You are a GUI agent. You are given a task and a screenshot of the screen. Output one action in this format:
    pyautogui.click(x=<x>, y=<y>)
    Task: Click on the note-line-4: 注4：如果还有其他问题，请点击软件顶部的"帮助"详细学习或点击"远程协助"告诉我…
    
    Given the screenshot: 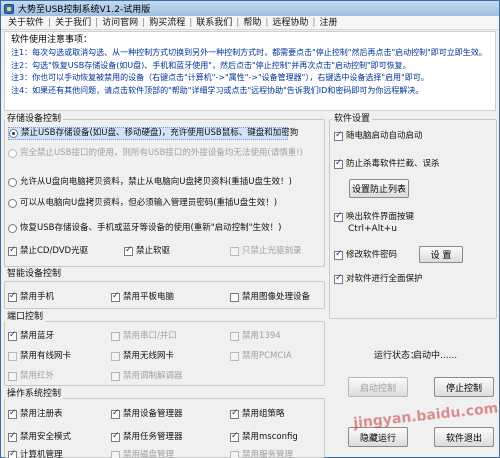 What is the action you would take?
    pyautogui.click(x=217, y=90)
    